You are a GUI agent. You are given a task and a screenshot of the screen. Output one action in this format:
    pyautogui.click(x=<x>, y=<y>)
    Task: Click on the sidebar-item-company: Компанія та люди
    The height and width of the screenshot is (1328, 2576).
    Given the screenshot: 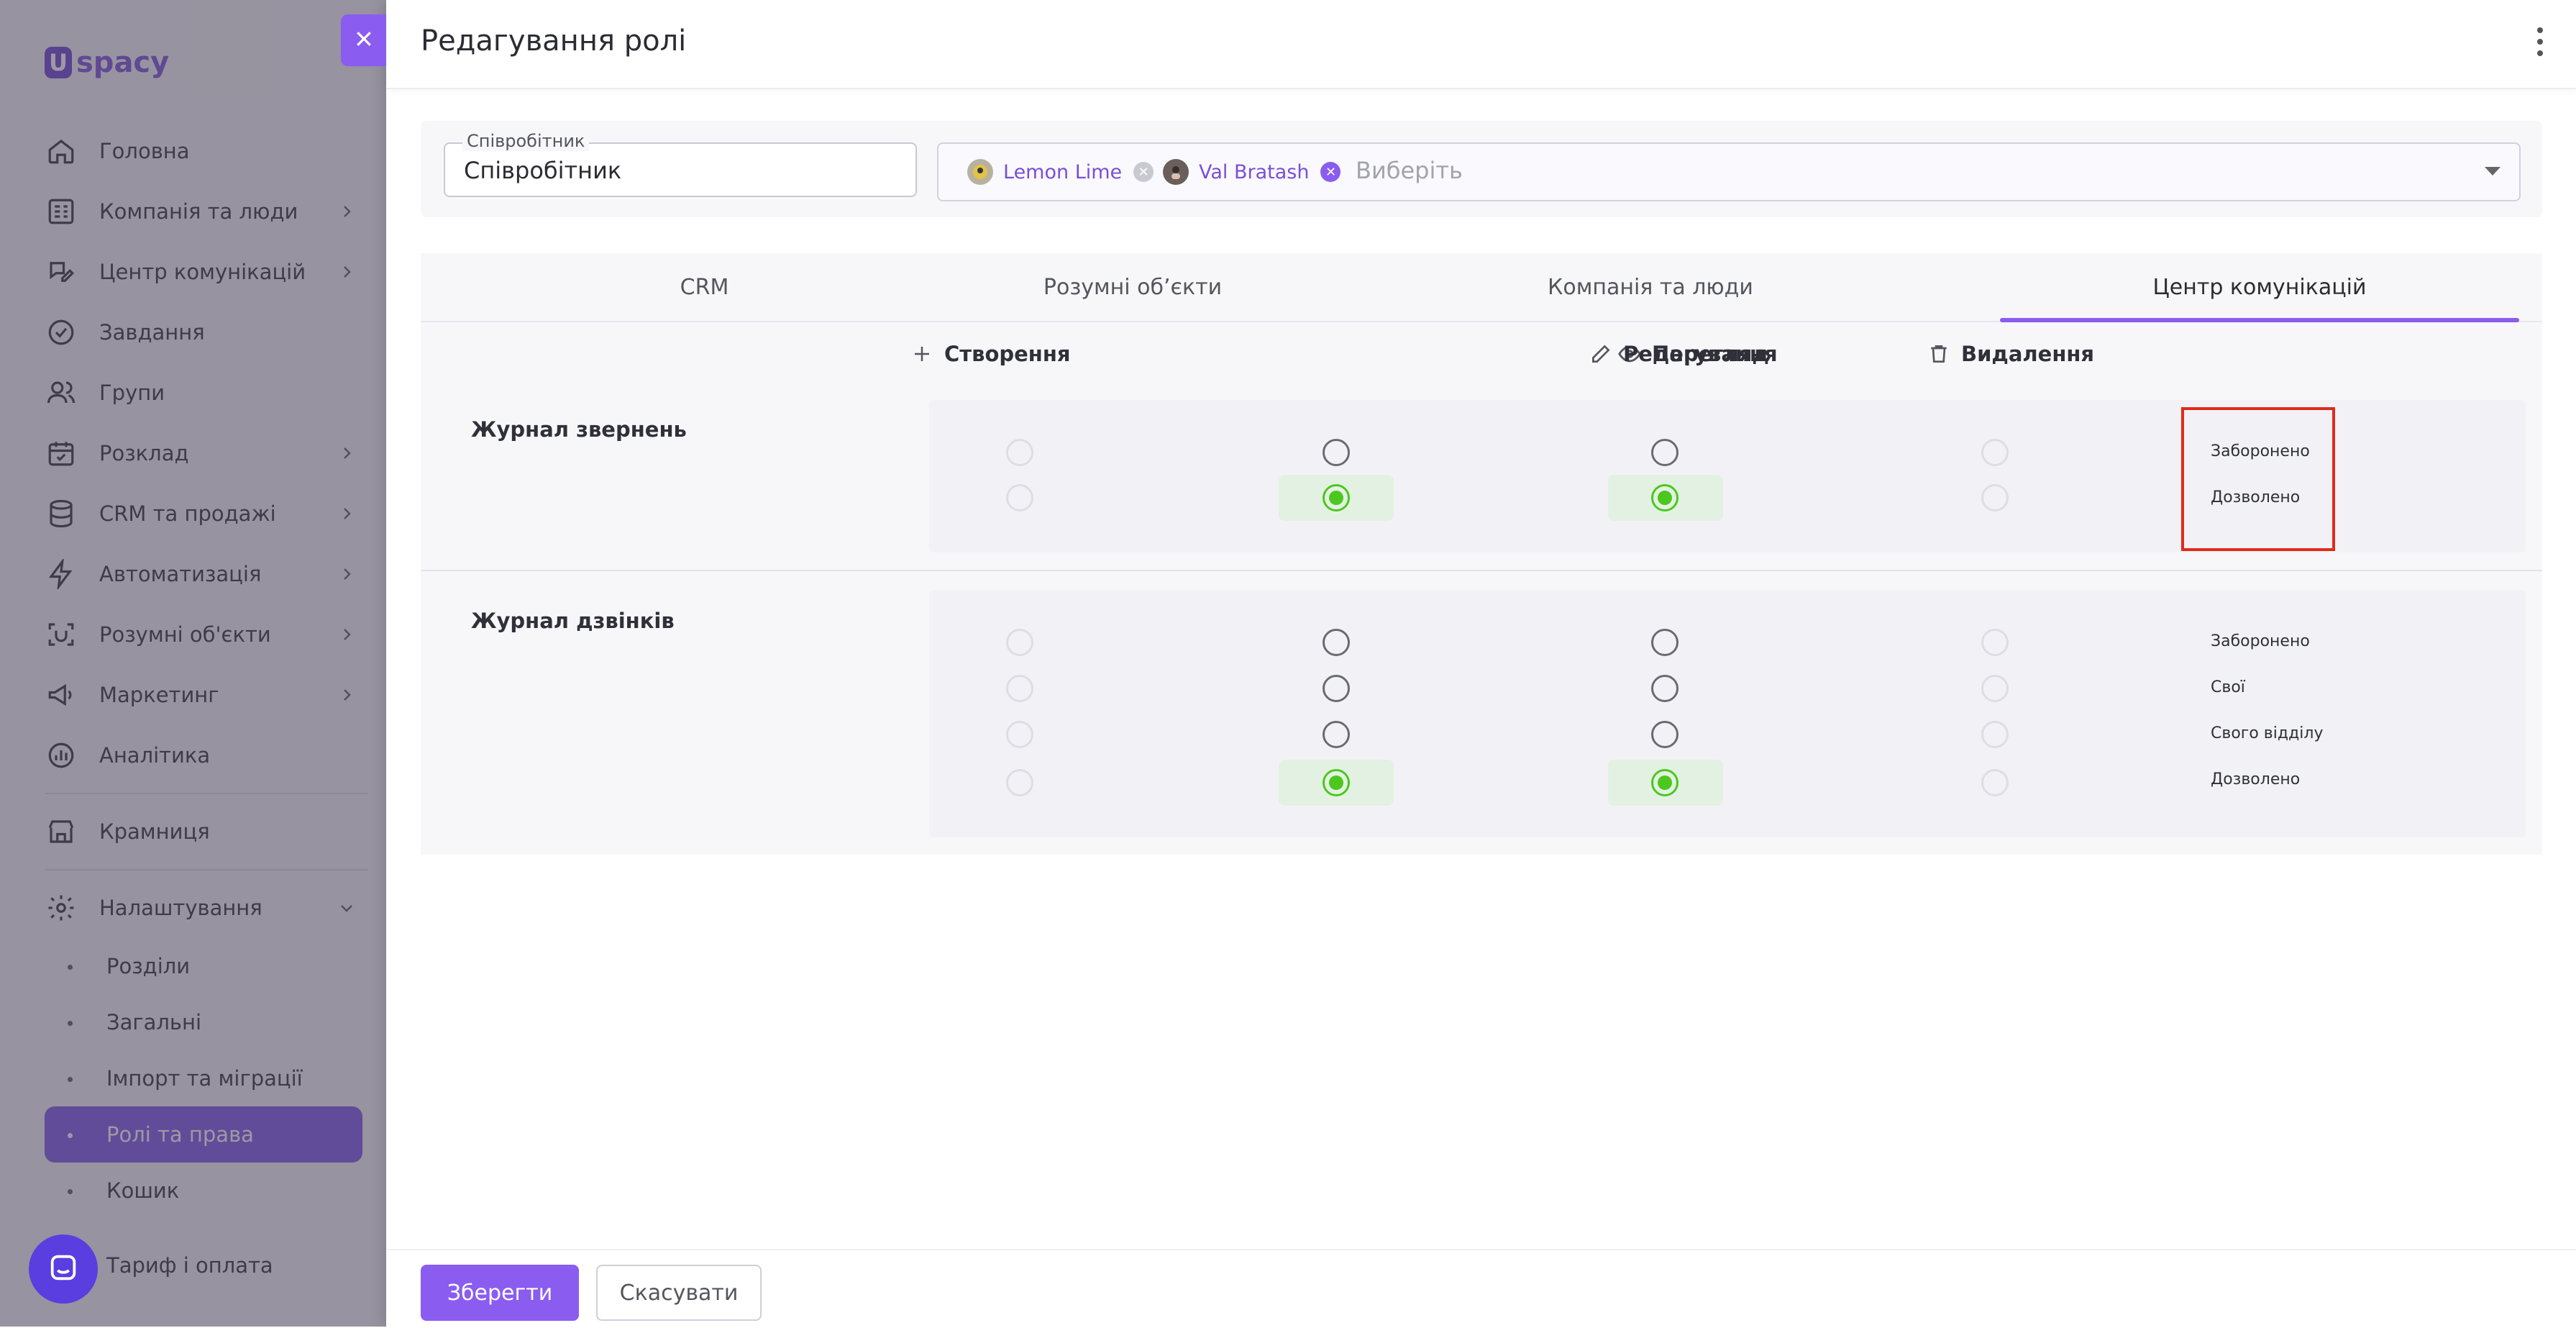 What is the action you would take?
    pyautogui.click(x=206, y=211)
    